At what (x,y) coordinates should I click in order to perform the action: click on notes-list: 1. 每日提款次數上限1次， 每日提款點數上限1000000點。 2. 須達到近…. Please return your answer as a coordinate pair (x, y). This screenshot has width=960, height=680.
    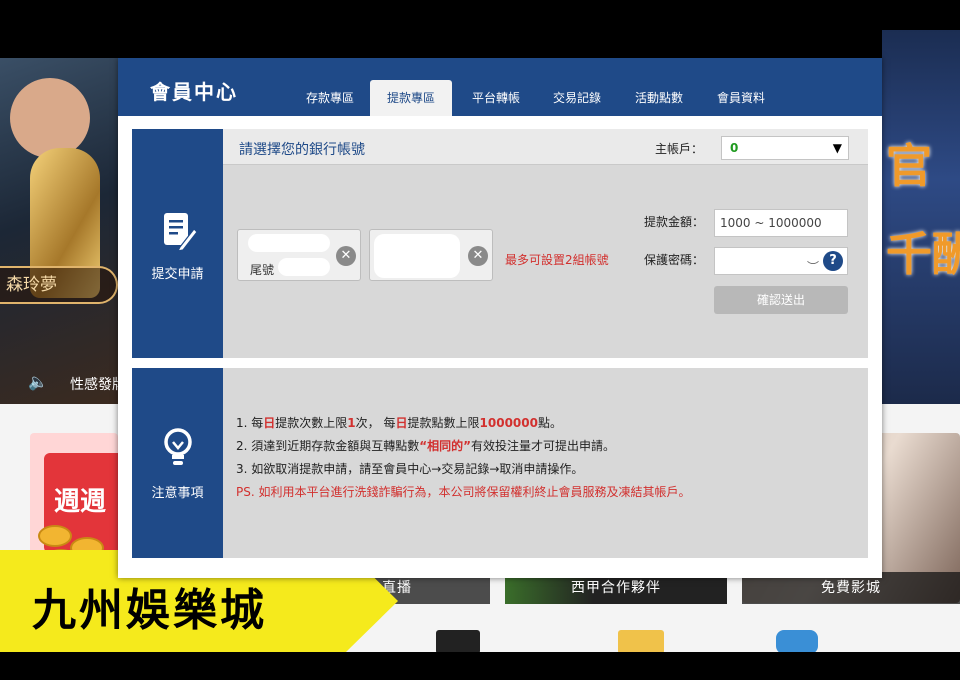
    Looking at the image, I should click on (463, 458).